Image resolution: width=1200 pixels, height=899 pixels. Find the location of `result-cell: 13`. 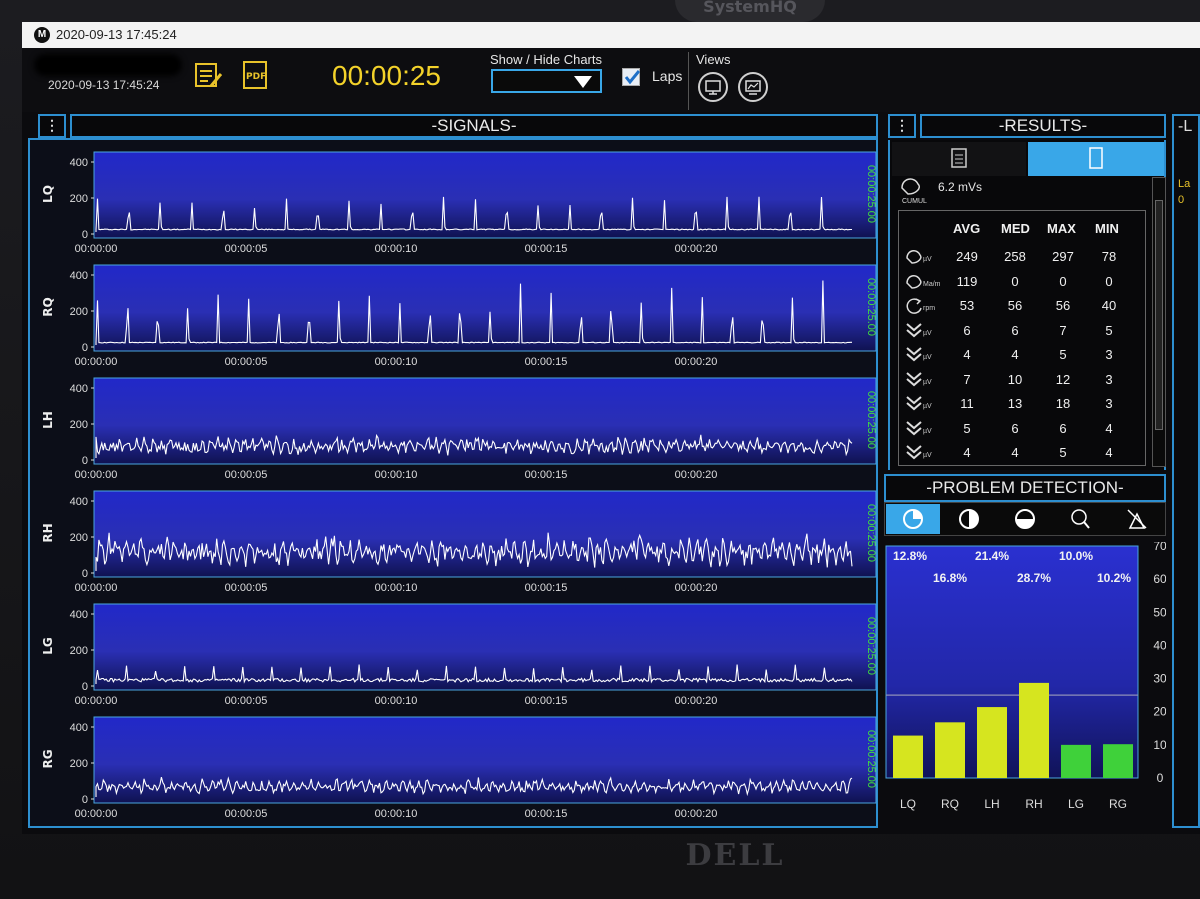

result-cell: 13 is located at coordinates (1015, 403).